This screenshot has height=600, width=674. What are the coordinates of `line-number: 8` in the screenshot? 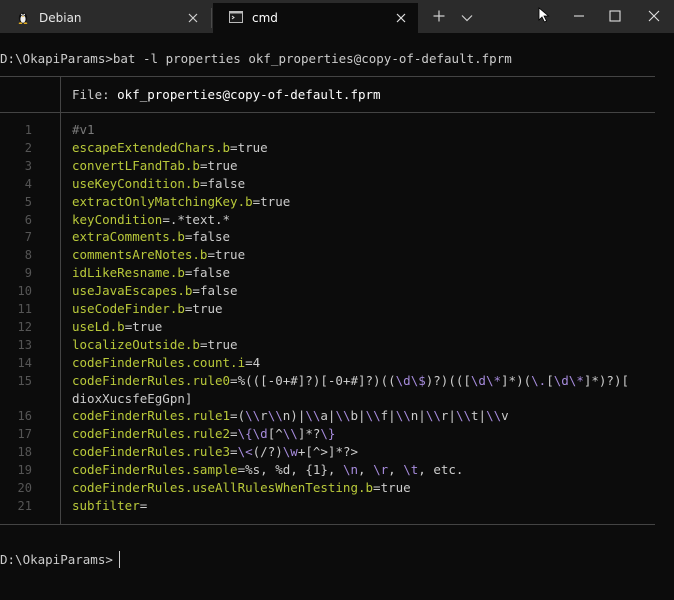 It's located at (28, 255).